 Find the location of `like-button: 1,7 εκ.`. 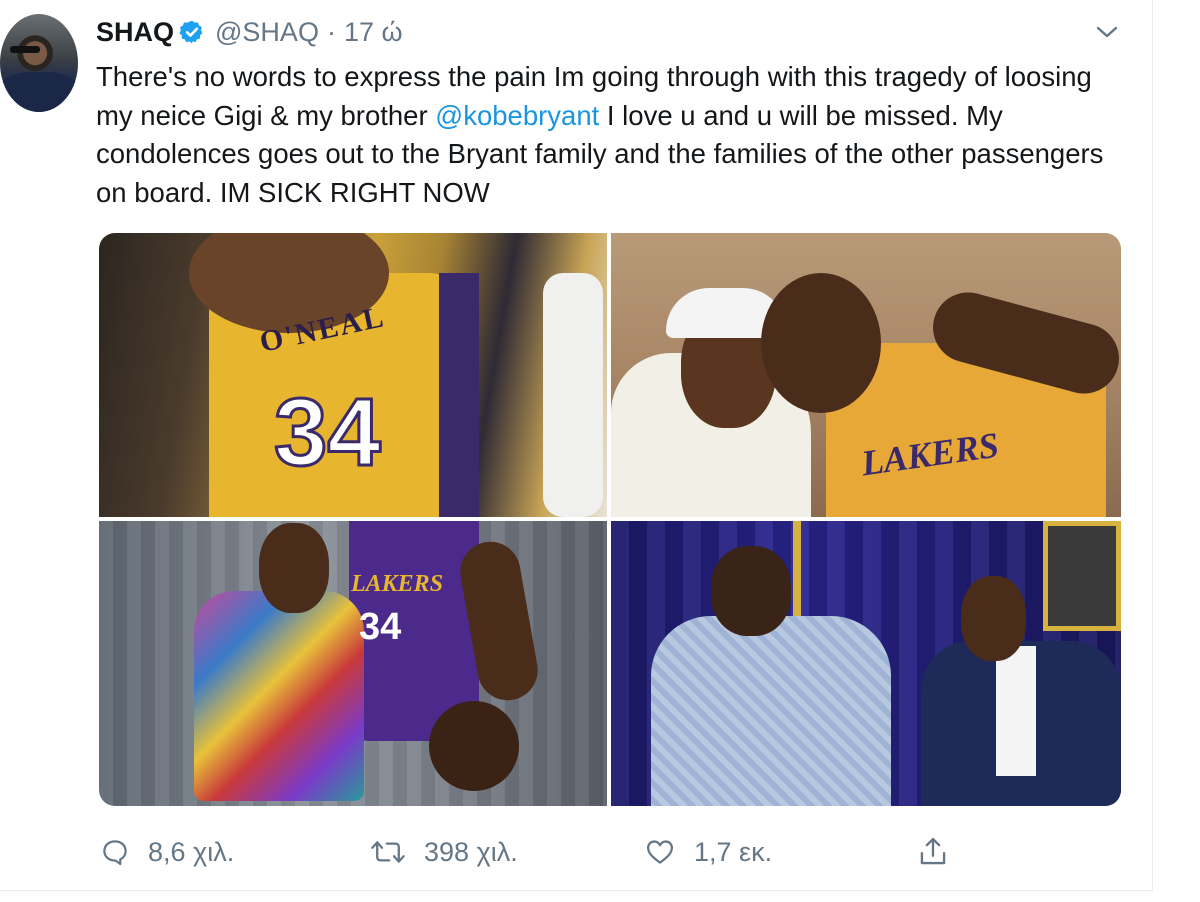

like-button: 1,7 εκ. is located at coordinates (708, 852).